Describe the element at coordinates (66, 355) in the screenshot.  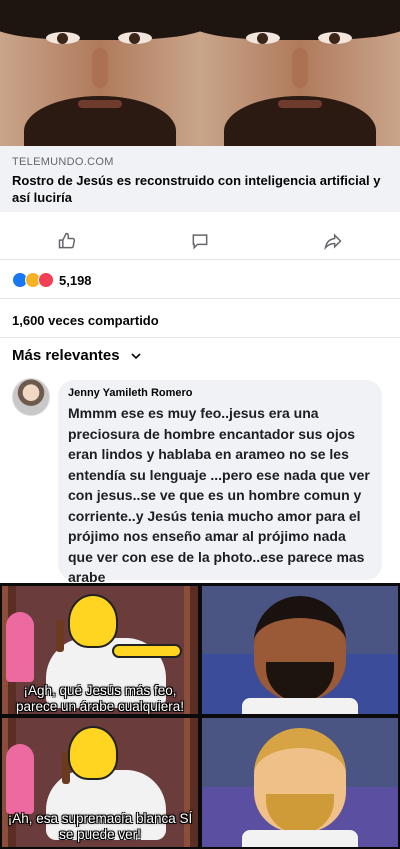
I see `sort-label: Más relevantes` at that location.